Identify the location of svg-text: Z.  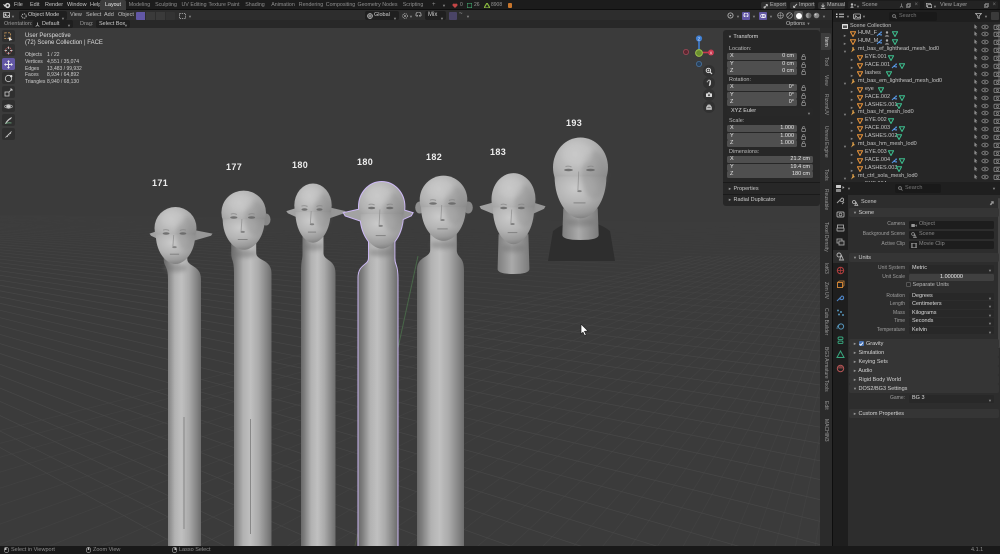
(699, 39).